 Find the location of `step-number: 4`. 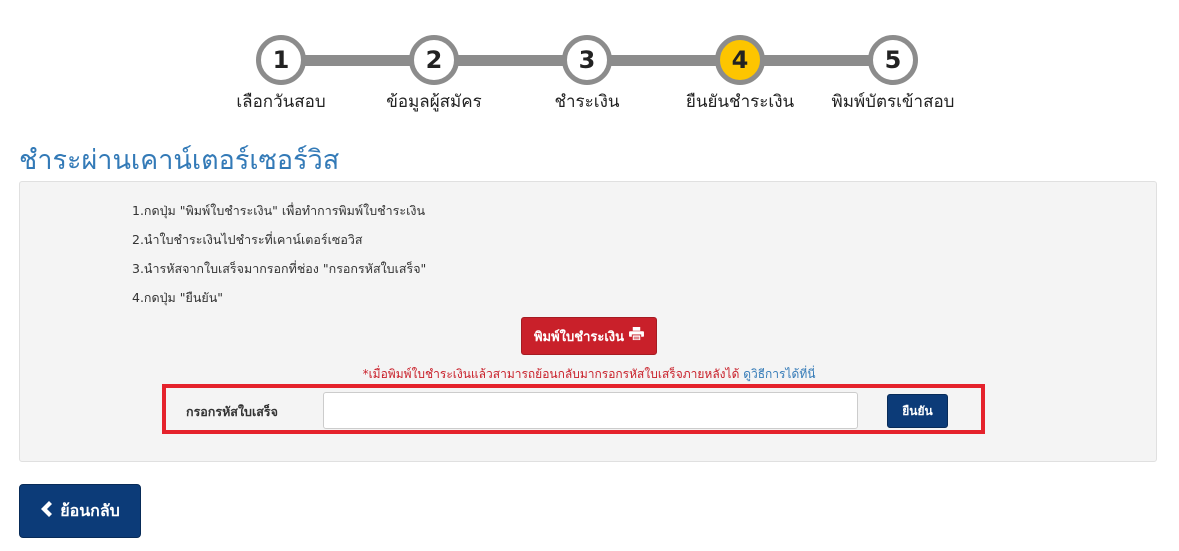

step-number: 4 is located at coordinates (740, 60).